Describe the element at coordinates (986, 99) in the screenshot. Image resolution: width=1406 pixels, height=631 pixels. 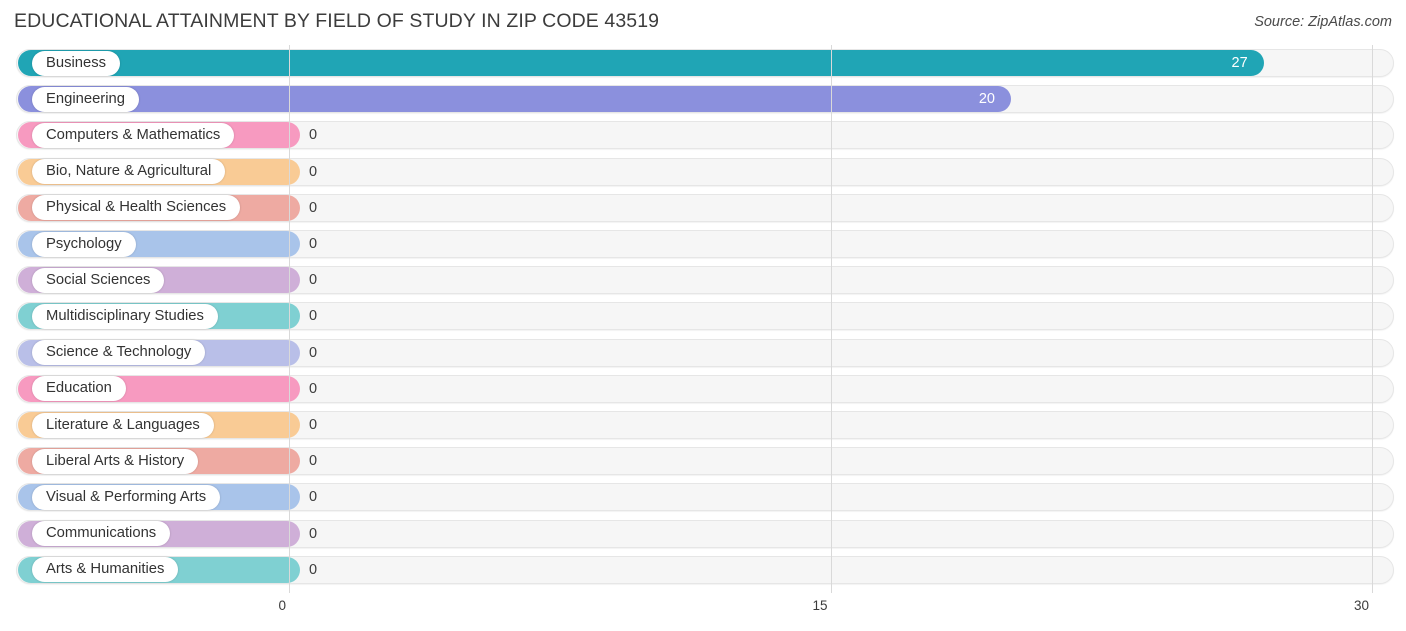
I see `bar-value-label: 20` at that location.